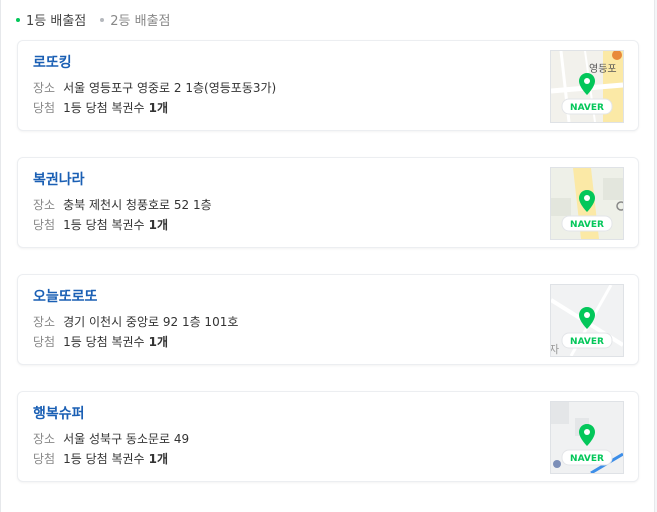 The image size is (657, 512). I want to click on store-name-link: 행복슈퍼, so click(59, 413).